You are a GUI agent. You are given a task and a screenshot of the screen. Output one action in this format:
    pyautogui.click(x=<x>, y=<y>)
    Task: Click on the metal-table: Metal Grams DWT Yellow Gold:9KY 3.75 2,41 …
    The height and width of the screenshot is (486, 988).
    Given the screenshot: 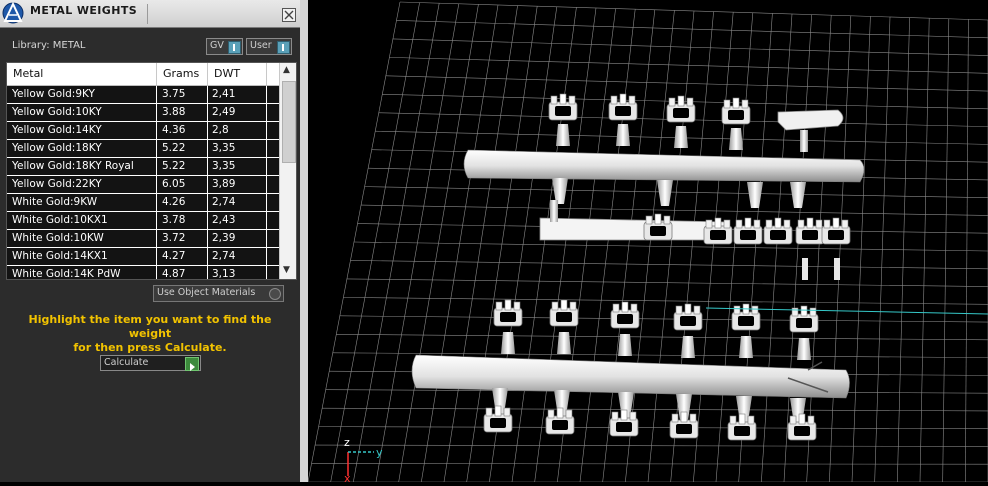 What is the action you would take?
    pyautogui.click(x=151, y=171)
    